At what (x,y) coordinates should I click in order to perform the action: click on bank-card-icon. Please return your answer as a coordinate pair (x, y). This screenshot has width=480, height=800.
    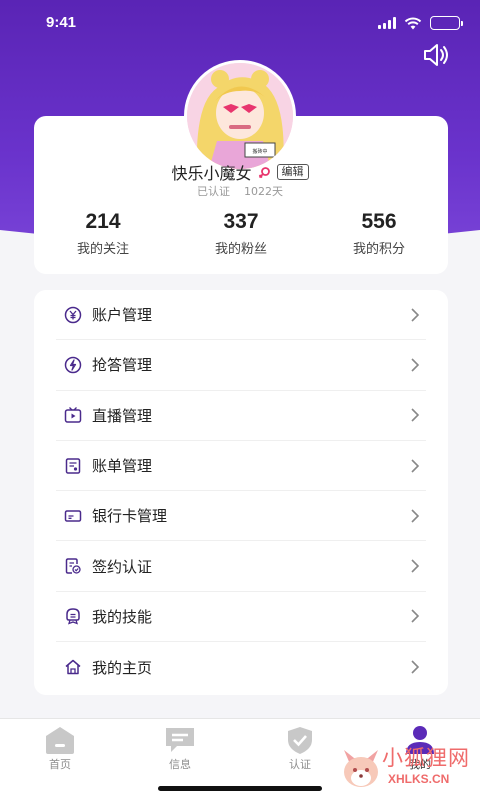
    Looking at the image, I should click on (73, 516).